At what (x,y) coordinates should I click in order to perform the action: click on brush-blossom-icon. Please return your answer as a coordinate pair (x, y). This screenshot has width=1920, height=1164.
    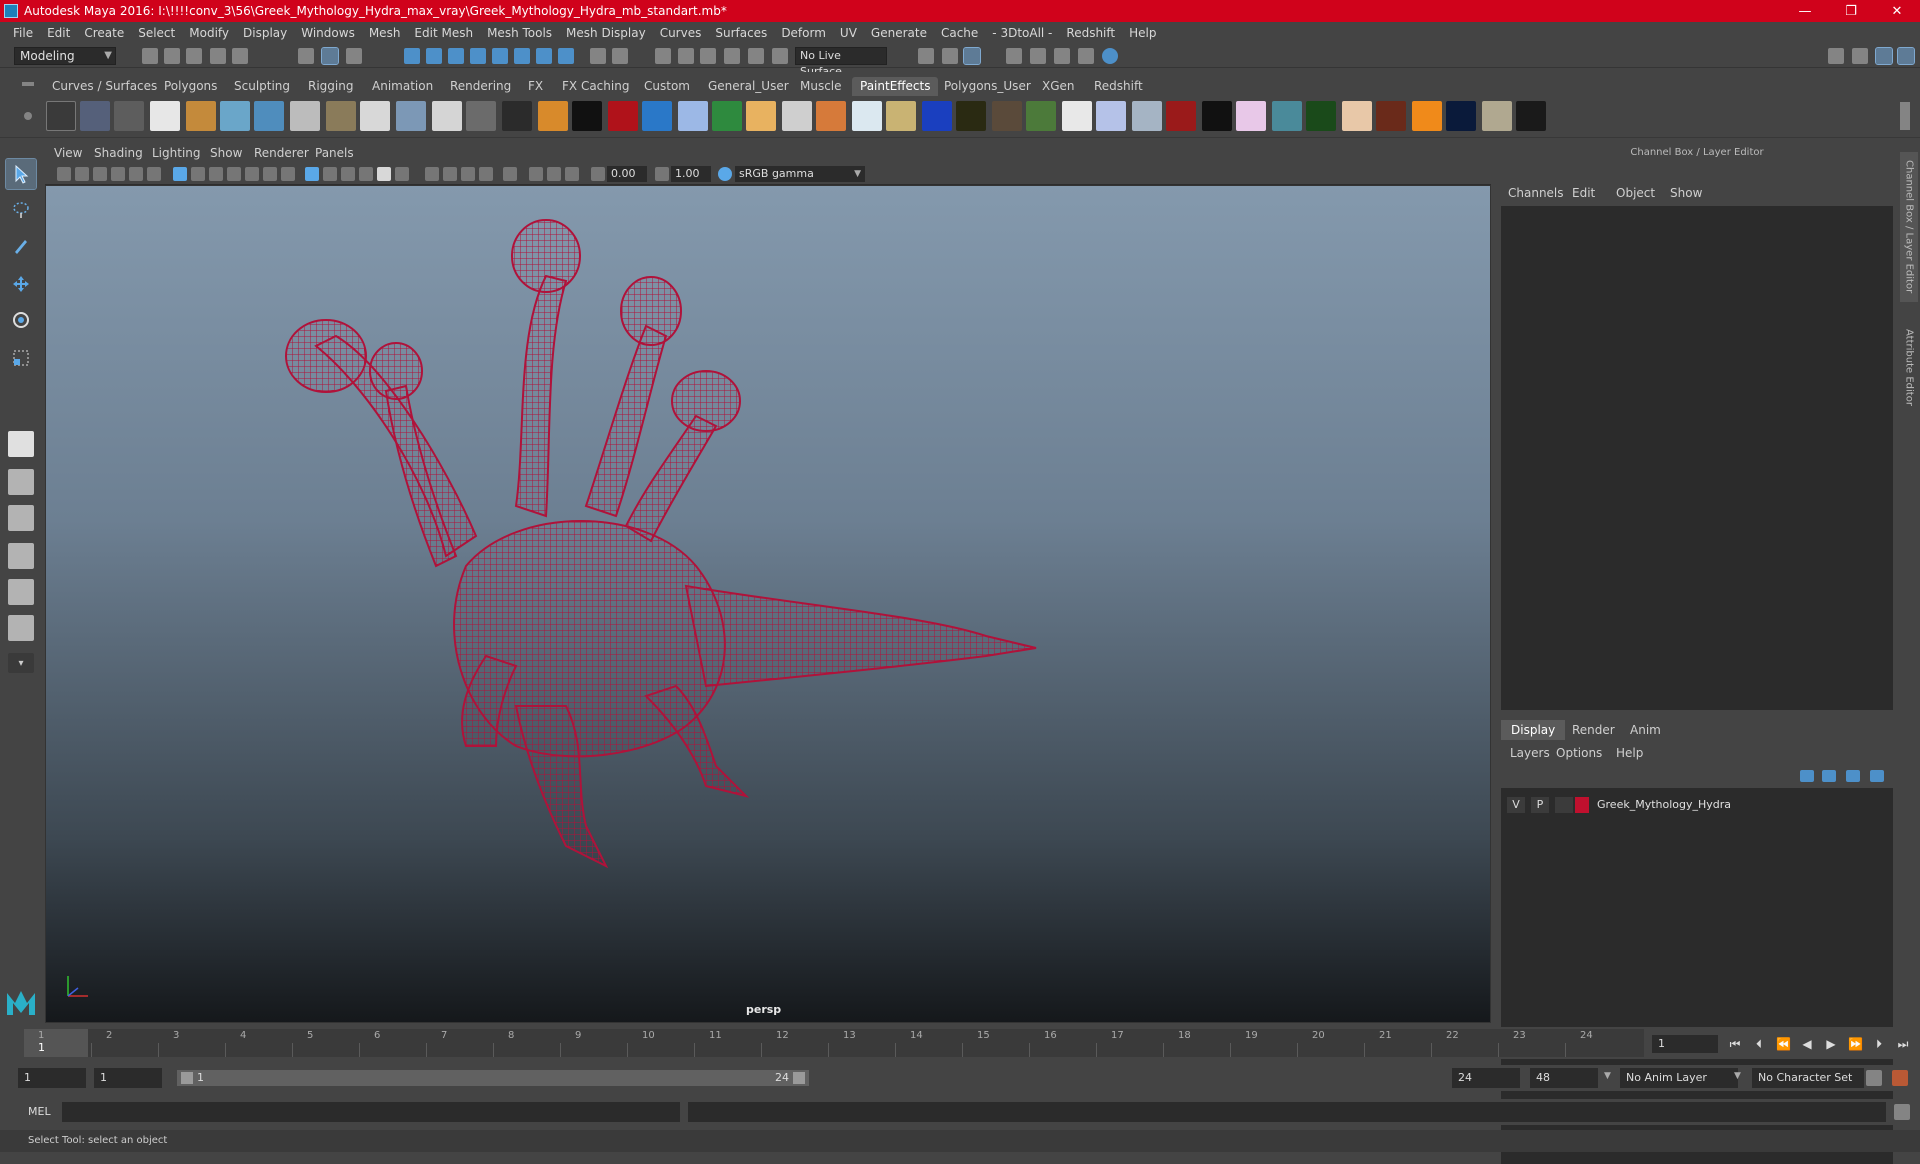
    Looking at the image, I should click on (1251, 116).